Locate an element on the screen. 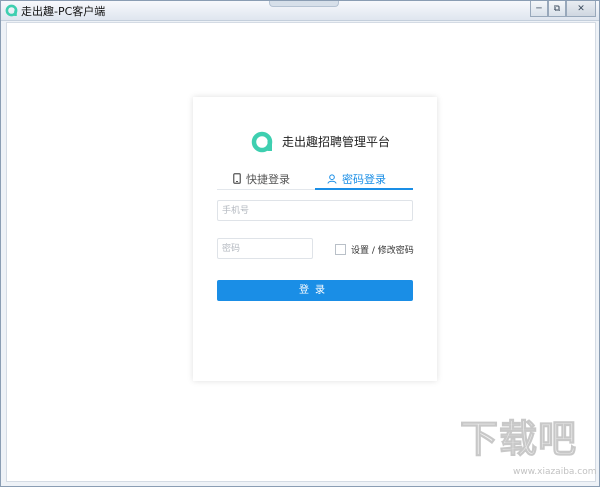 This screenshot has width=600, height=487. minimize-button: ─ is located at coordinates (539, 9).